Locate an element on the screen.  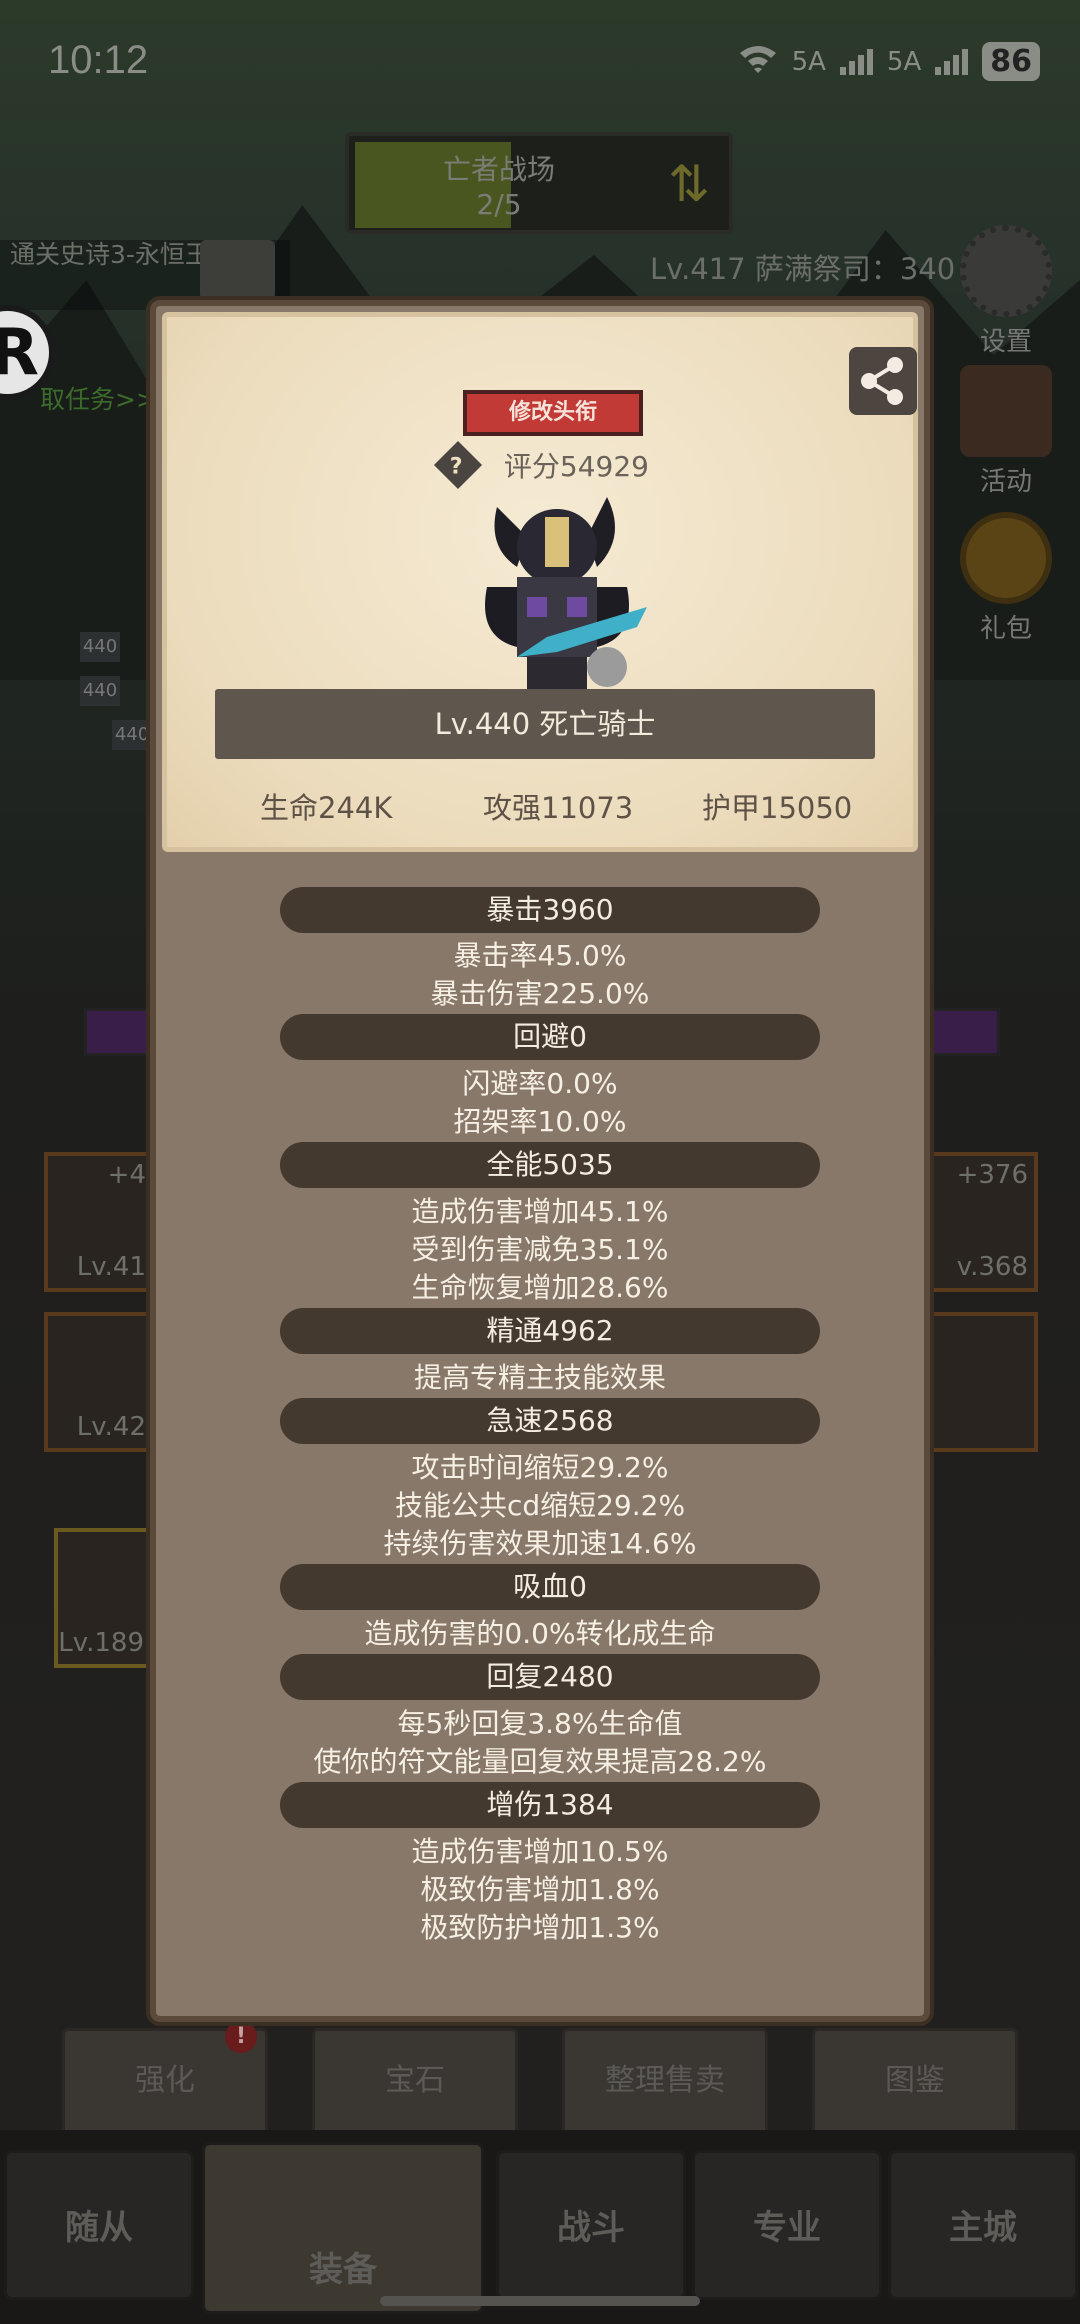
activity-label: 活动 is located at coordinates (1005, 482).